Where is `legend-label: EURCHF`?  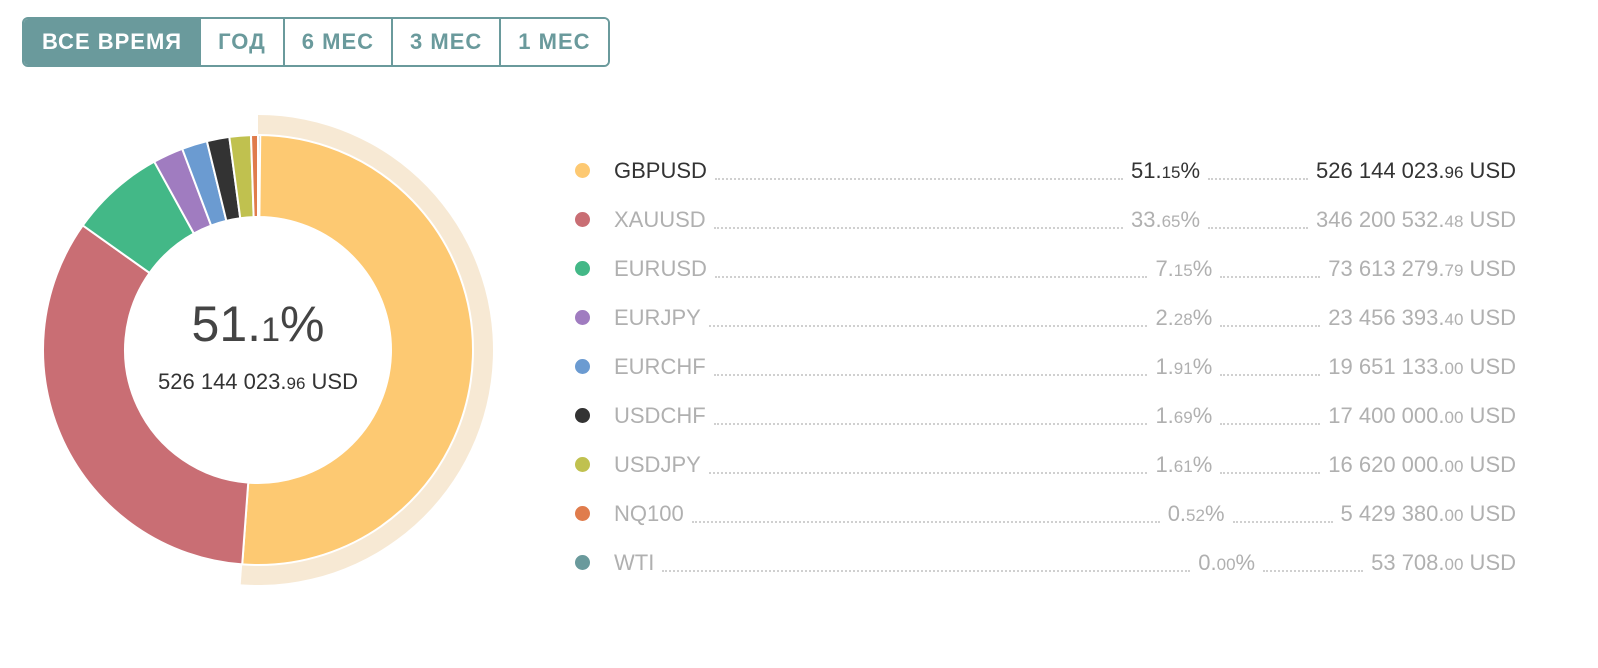
legend-label: EURCHF is located at coordinates (660, 366).